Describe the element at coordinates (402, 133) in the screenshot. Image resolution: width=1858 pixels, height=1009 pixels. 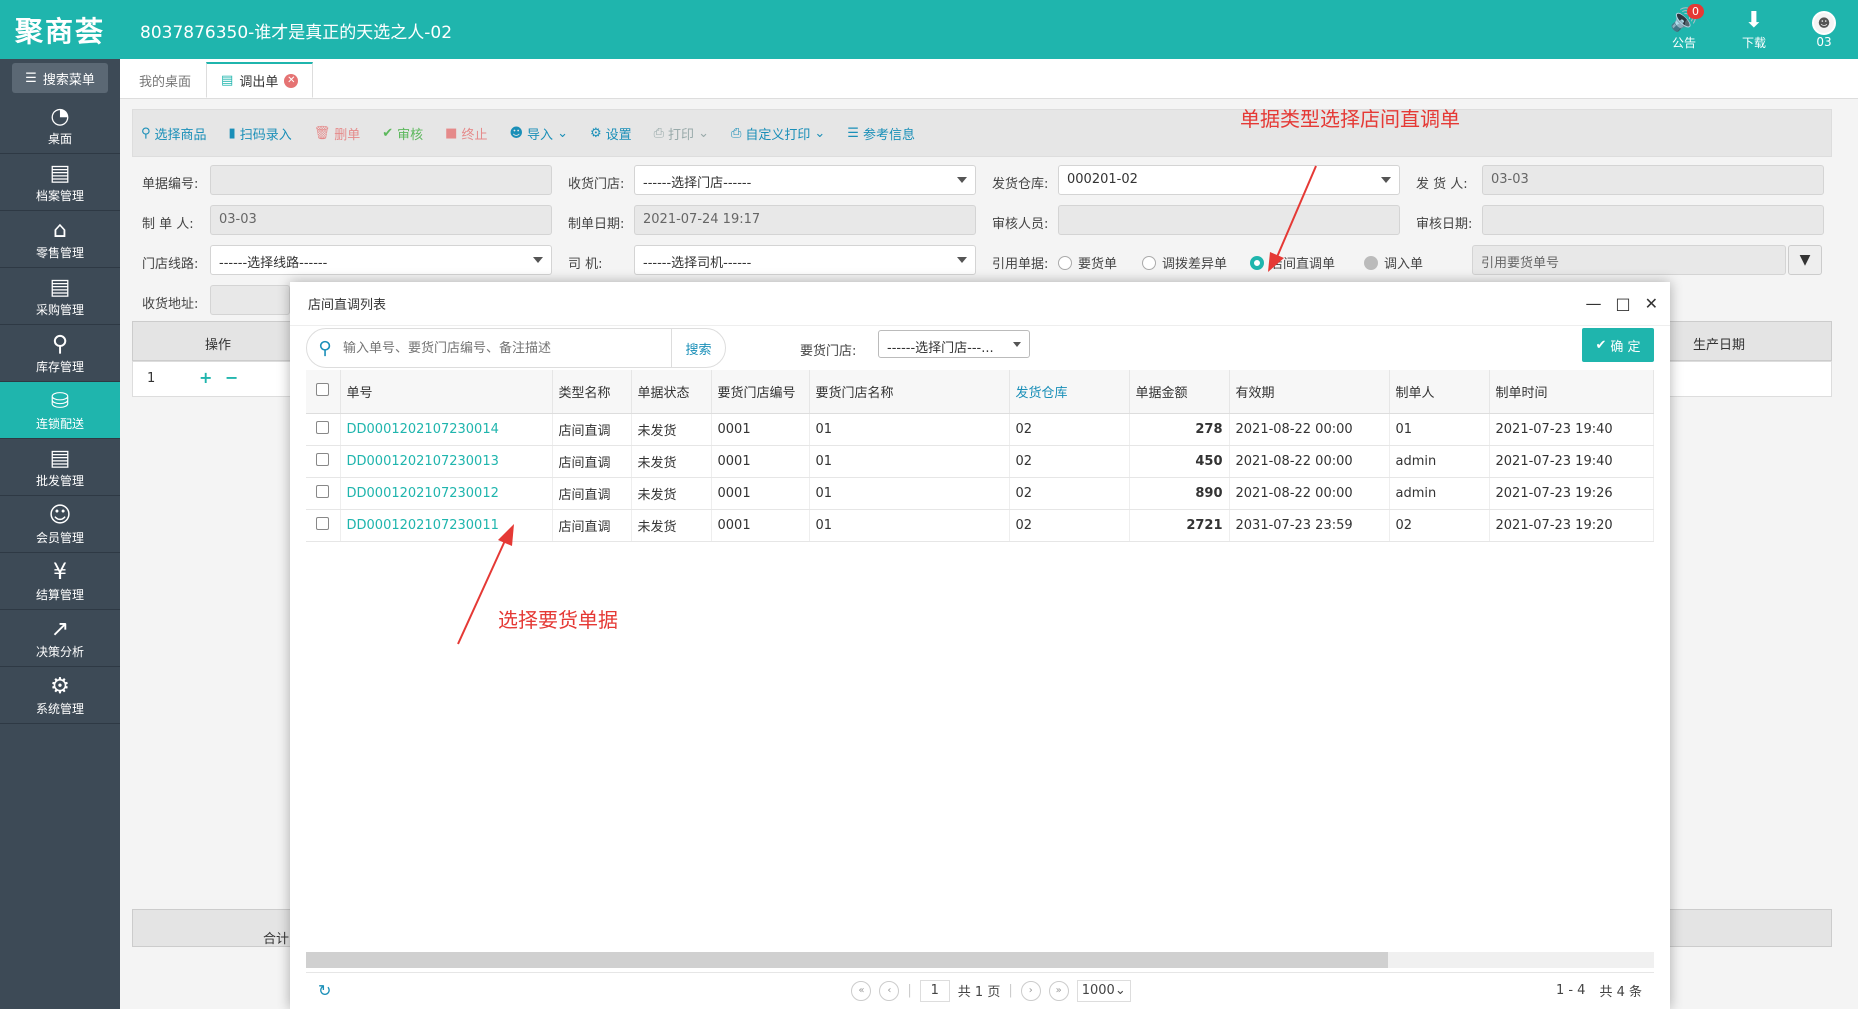
I see `audit-button: ✔ 审核` at that location.